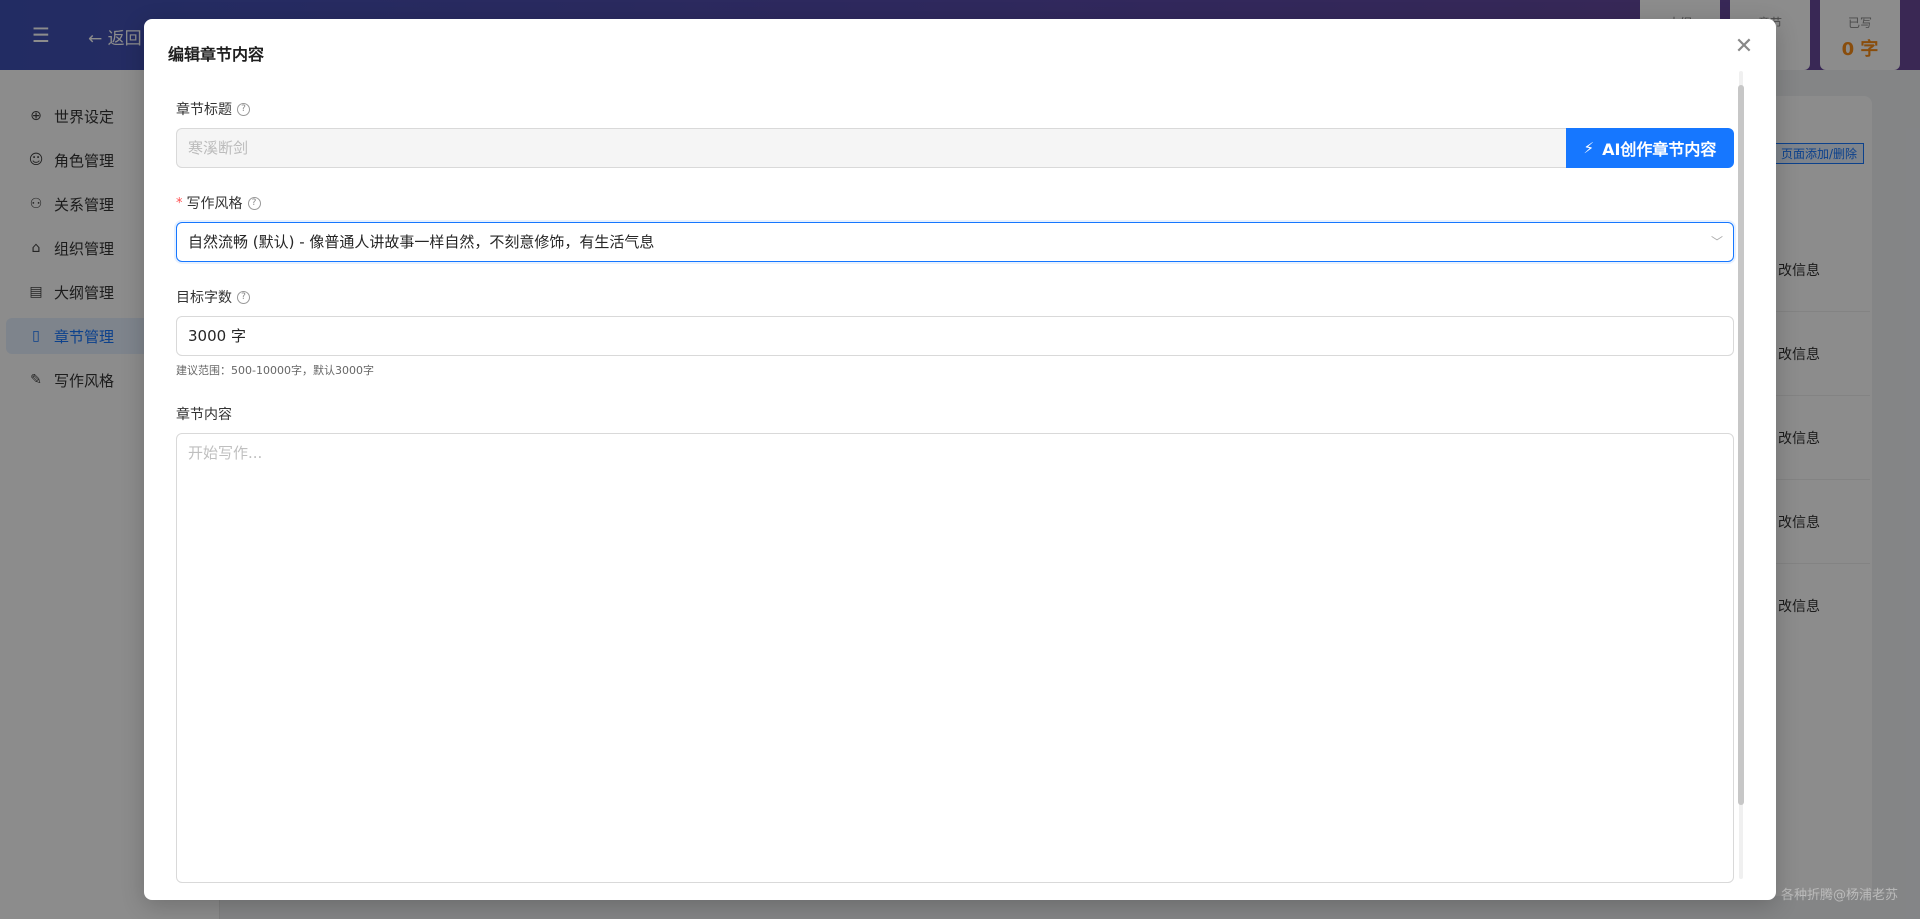 The height and width of the screenshot is (919, 1920). I want to click on writing-style-label: * 写作风格 ?, so click(218, 203).